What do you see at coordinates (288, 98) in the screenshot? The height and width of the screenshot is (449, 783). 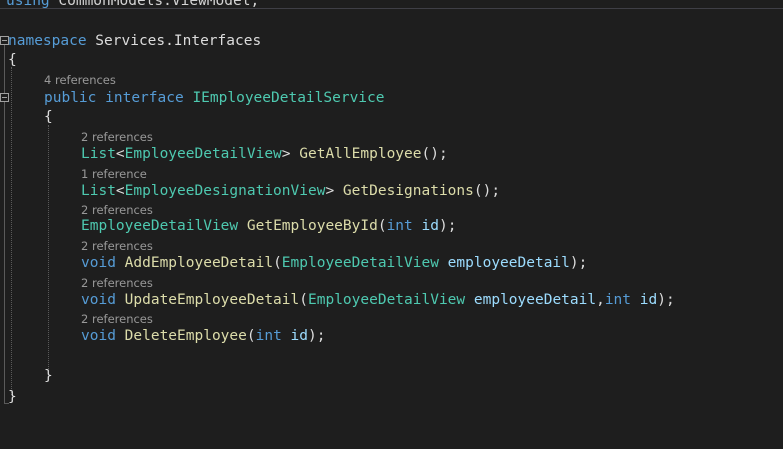 I see `interface-name: IEmployeeDetailService` at bounding box center [288, 98].